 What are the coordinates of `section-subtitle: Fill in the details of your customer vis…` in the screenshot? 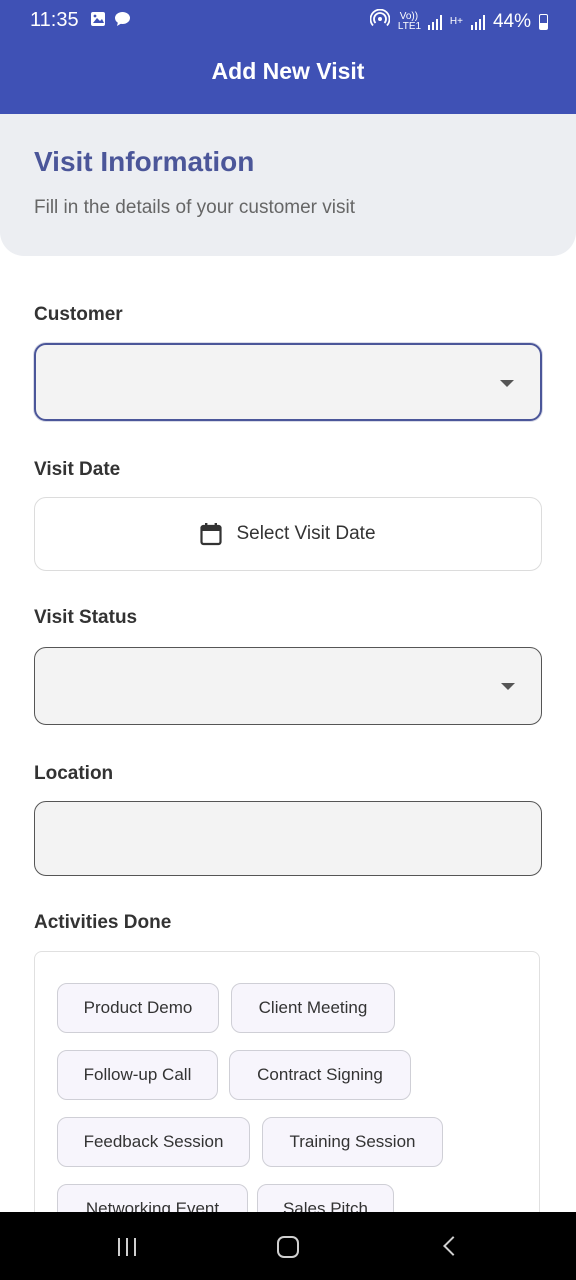 It's located at (195, 207).